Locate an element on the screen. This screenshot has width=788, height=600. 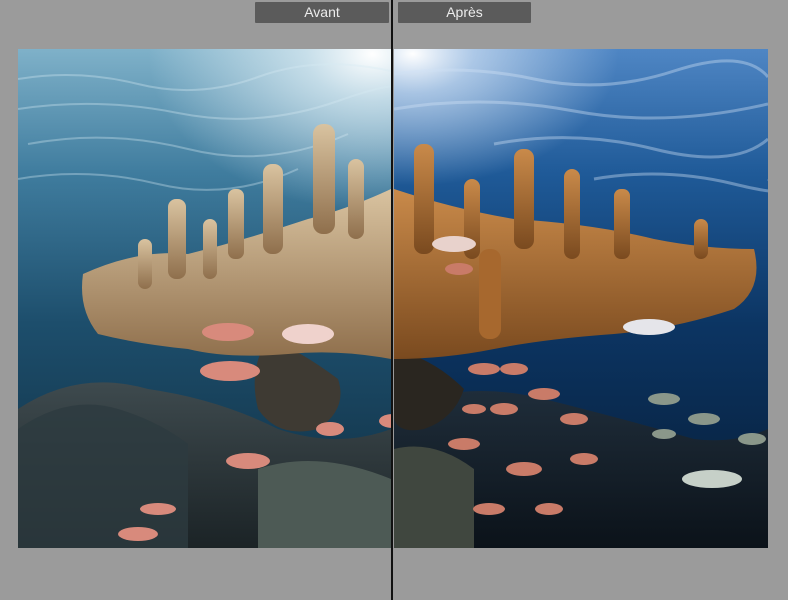
after-label: Après is located at coordinates (464, 12).